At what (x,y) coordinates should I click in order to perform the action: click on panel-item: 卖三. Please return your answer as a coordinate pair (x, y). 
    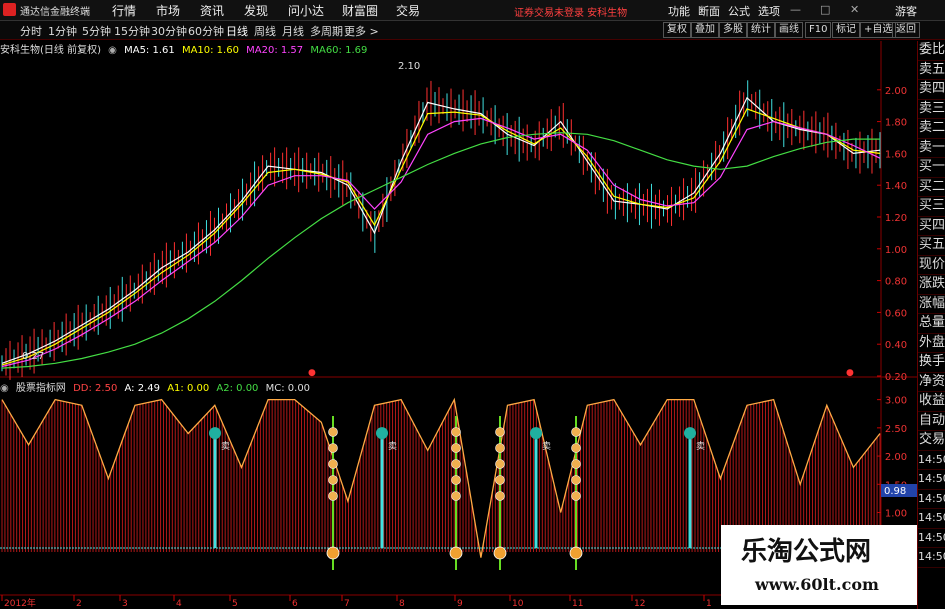
    Looking at the image, I should click on (931, 109).